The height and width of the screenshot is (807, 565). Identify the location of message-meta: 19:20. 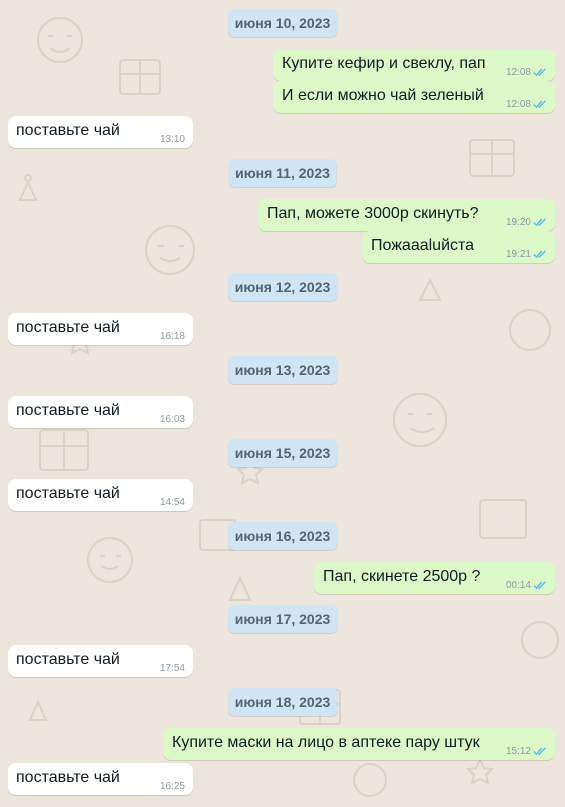
(526, 222).